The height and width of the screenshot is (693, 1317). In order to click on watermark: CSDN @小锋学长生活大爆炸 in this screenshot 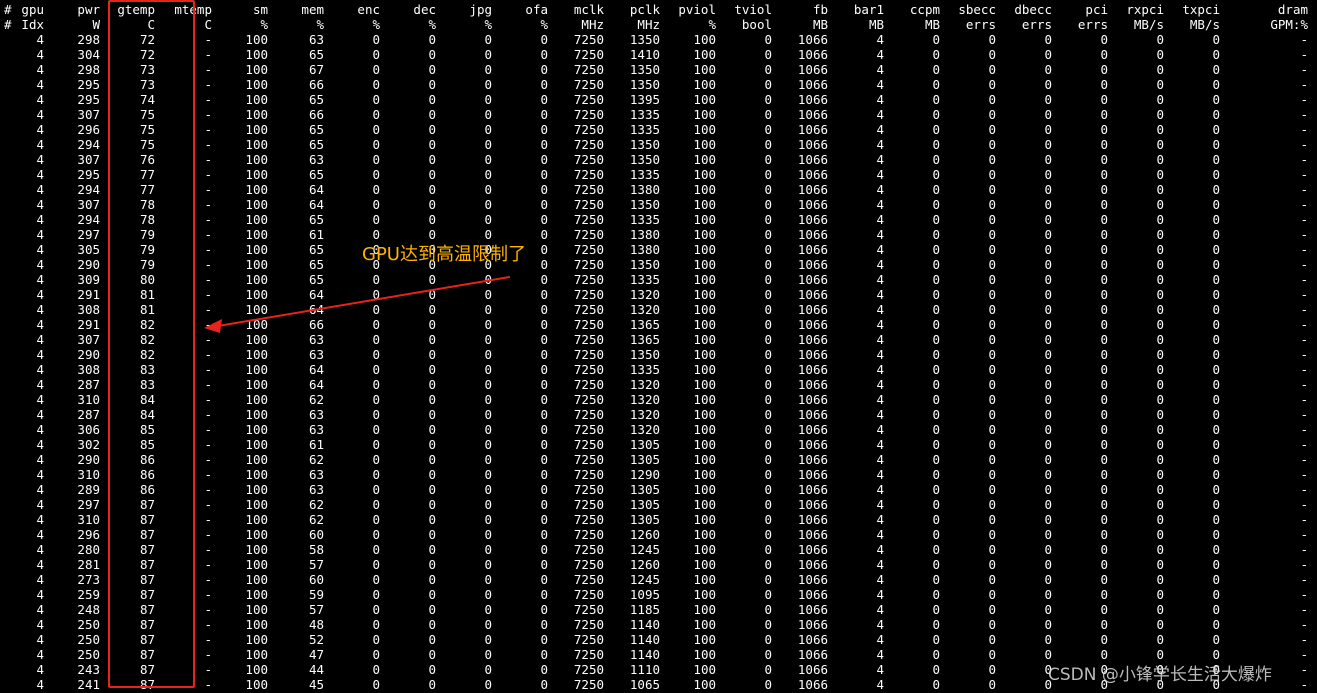, I will do `click(1160, 675)`.